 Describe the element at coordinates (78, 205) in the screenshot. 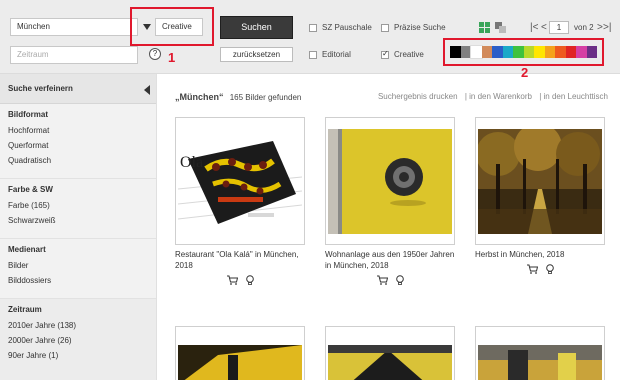

I see `filter-item-color: Farbe (165)` at that location.